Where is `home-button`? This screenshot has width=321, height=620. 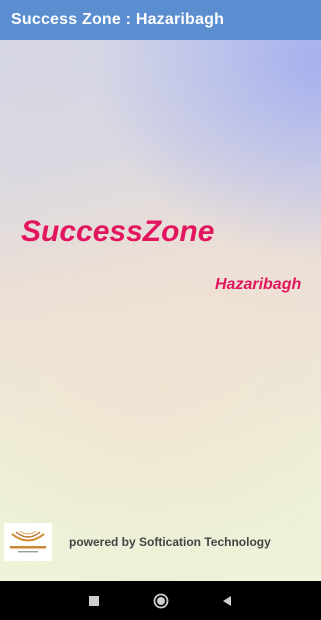
home-button is located at coordinates (161, 601).